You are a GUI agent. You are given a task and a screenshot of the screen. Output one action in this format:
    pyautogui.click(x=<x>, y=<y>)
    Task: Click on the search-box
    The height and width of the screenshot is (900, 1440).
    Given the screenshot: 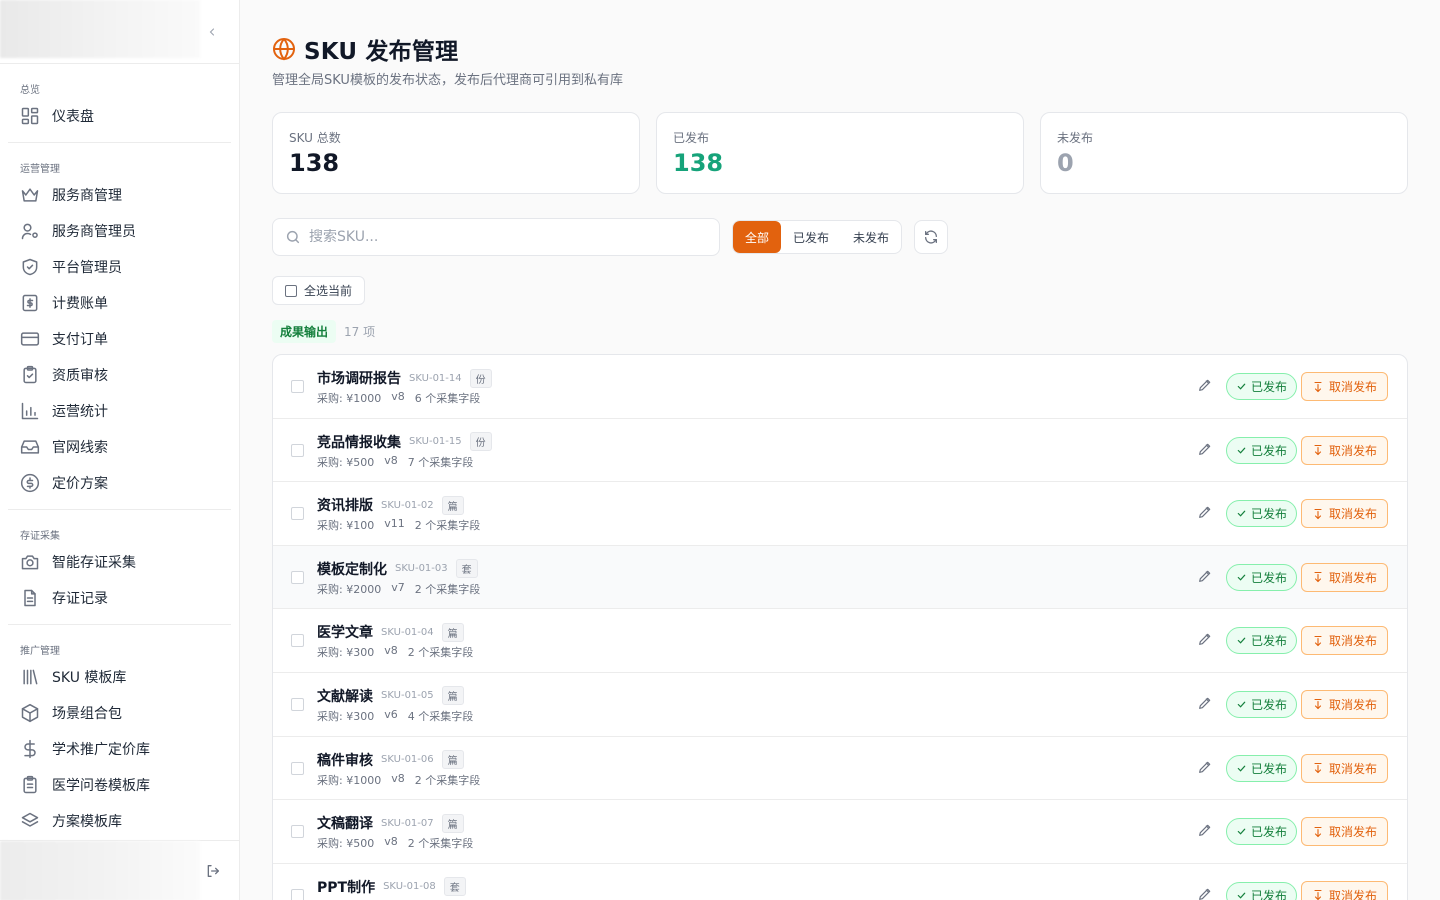 What is the action you would take?
    pyautogui.click(x=496, y=237)
    